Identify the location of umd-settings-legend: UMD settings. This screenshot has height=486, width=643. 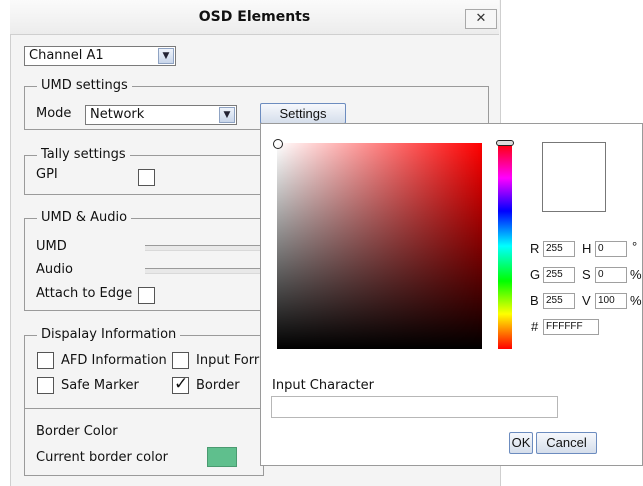
(84, 85).